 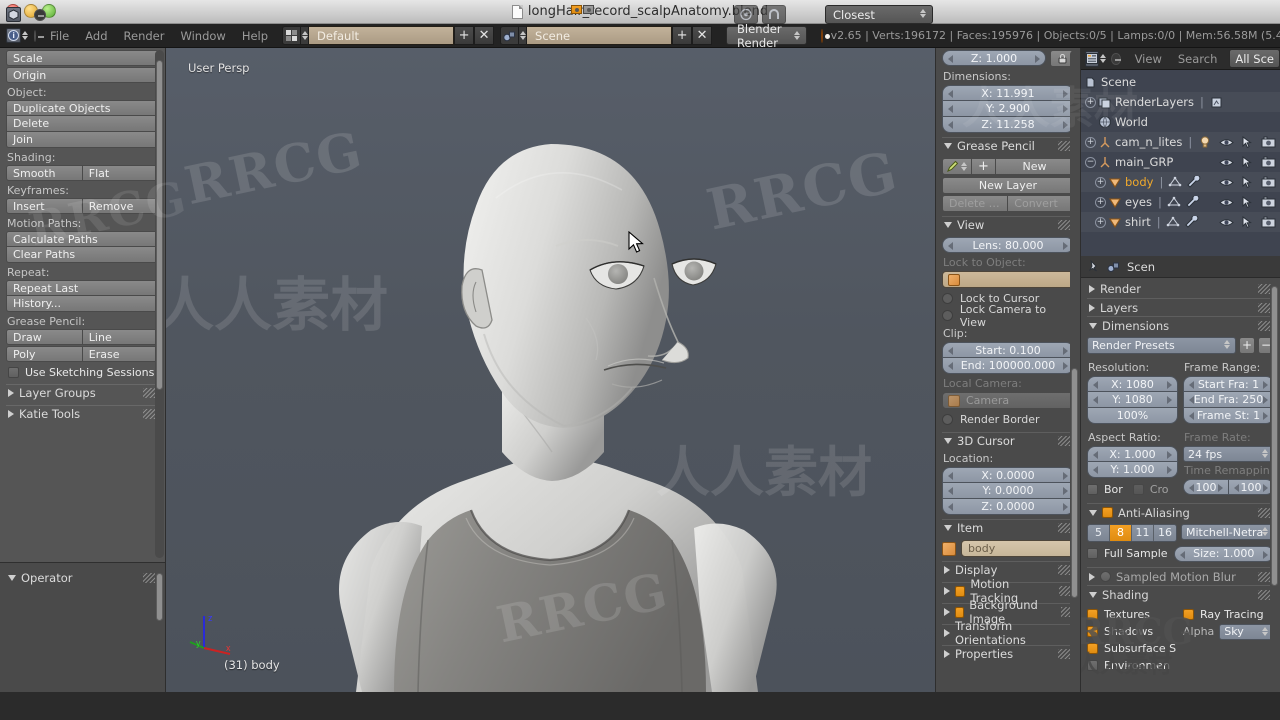 I want to click on tool-remove-keyframe-button: Remove, so click(x=120, y=206).